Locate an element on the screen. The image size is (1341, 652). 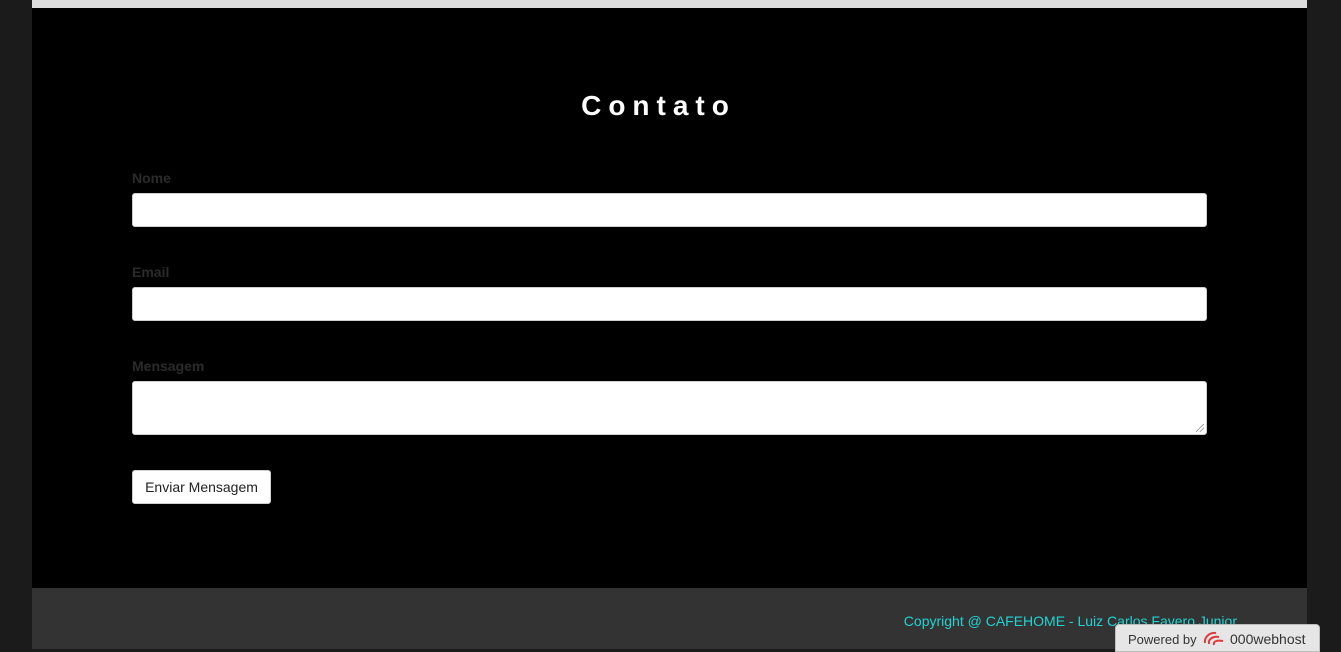
email-input is located at coordinates (669, 304).